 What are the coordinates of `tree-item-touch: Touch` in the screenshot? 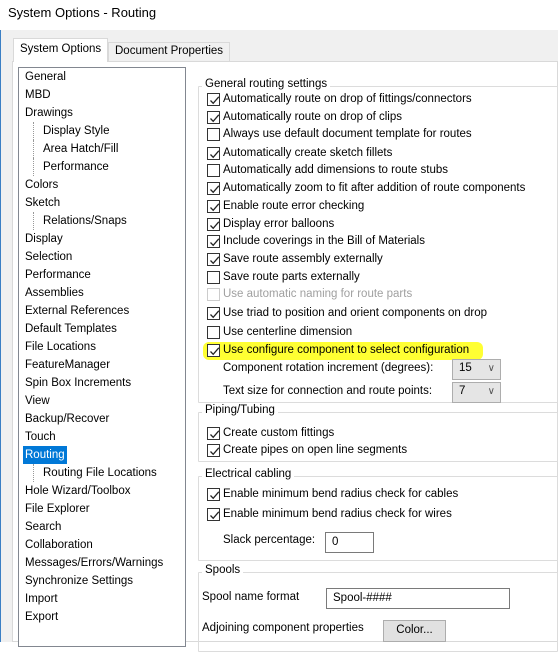 It's located at (40, 437).